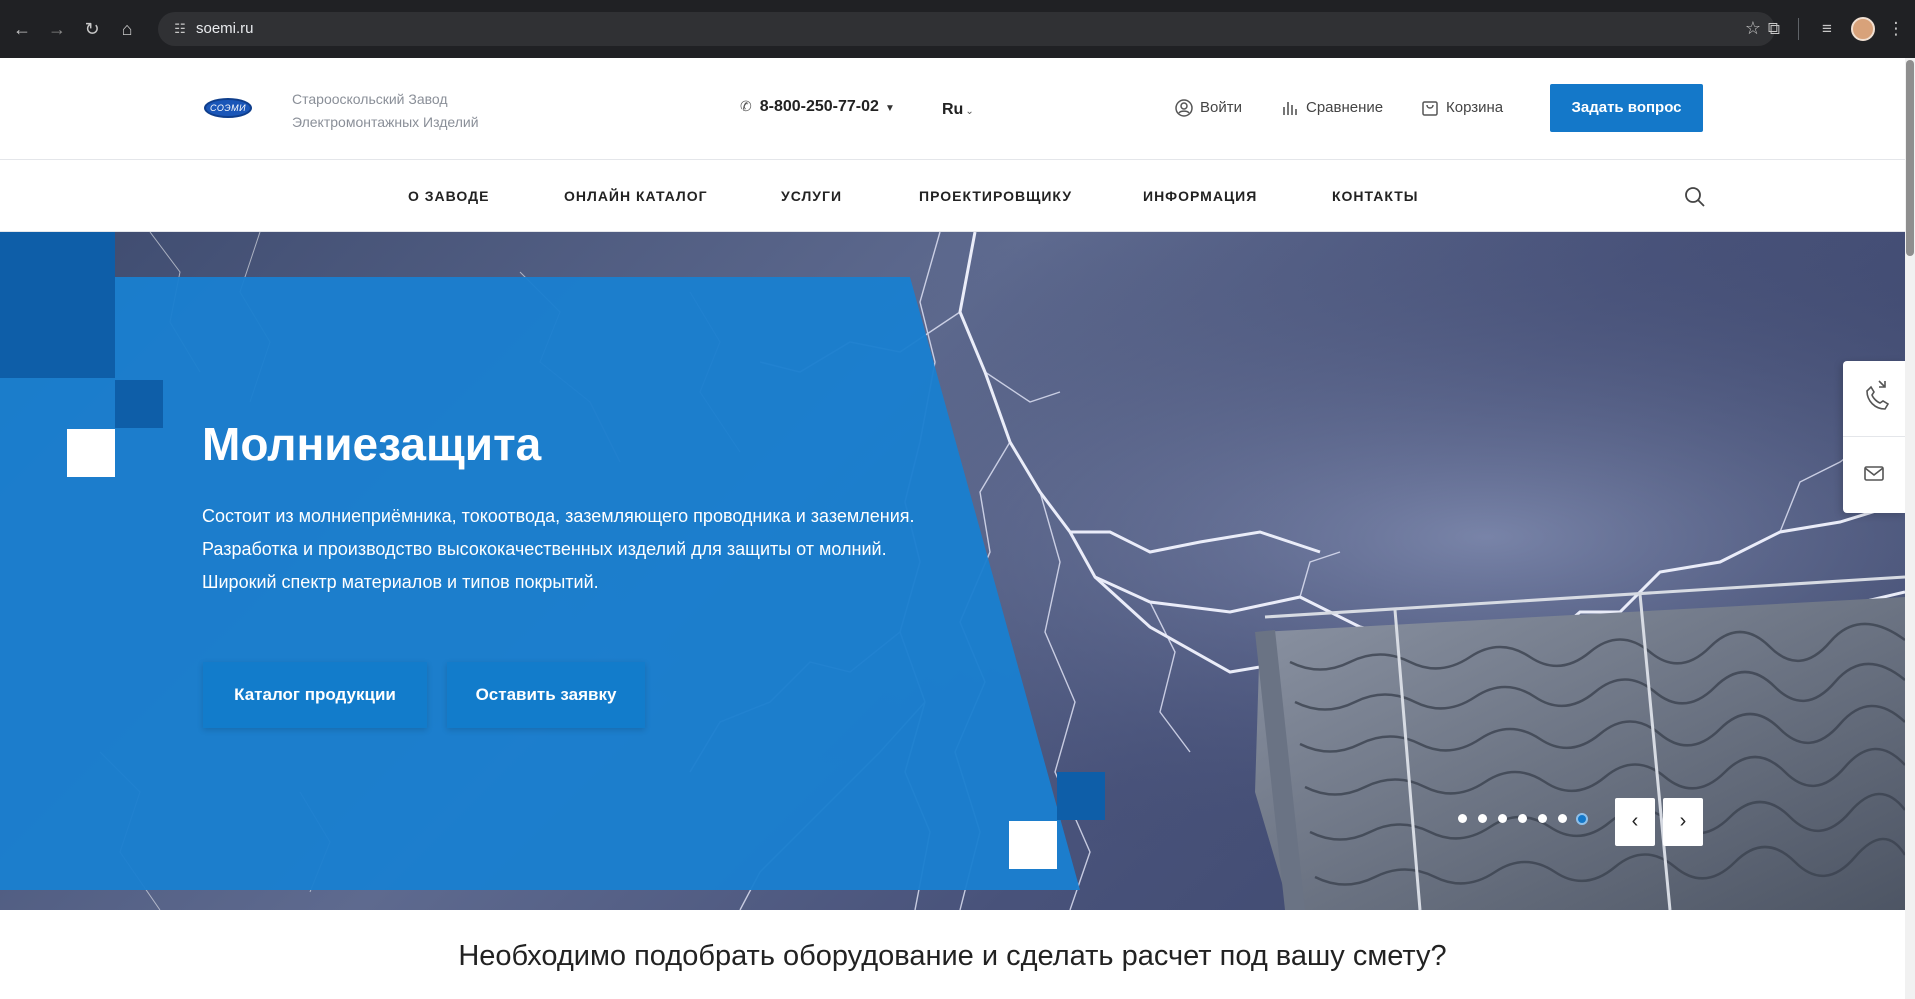 This screenshot has height=999, width=1915. Describe the element at coordinates (1695, 197) in the screenshot. I see `search-icon` at that location.